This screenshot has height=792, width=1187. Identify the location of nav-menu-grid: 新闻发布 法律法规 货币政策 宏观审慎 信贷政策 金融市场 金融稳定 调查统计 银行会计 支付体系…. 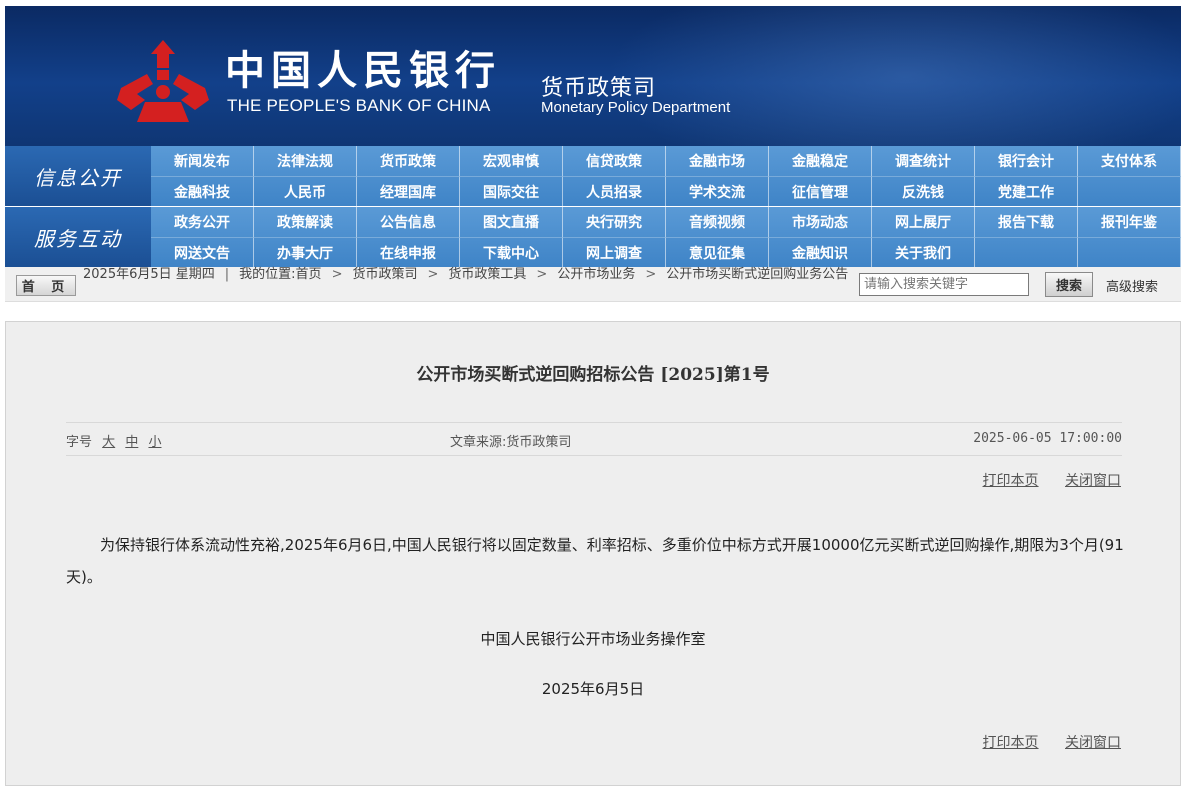
(666, 176).